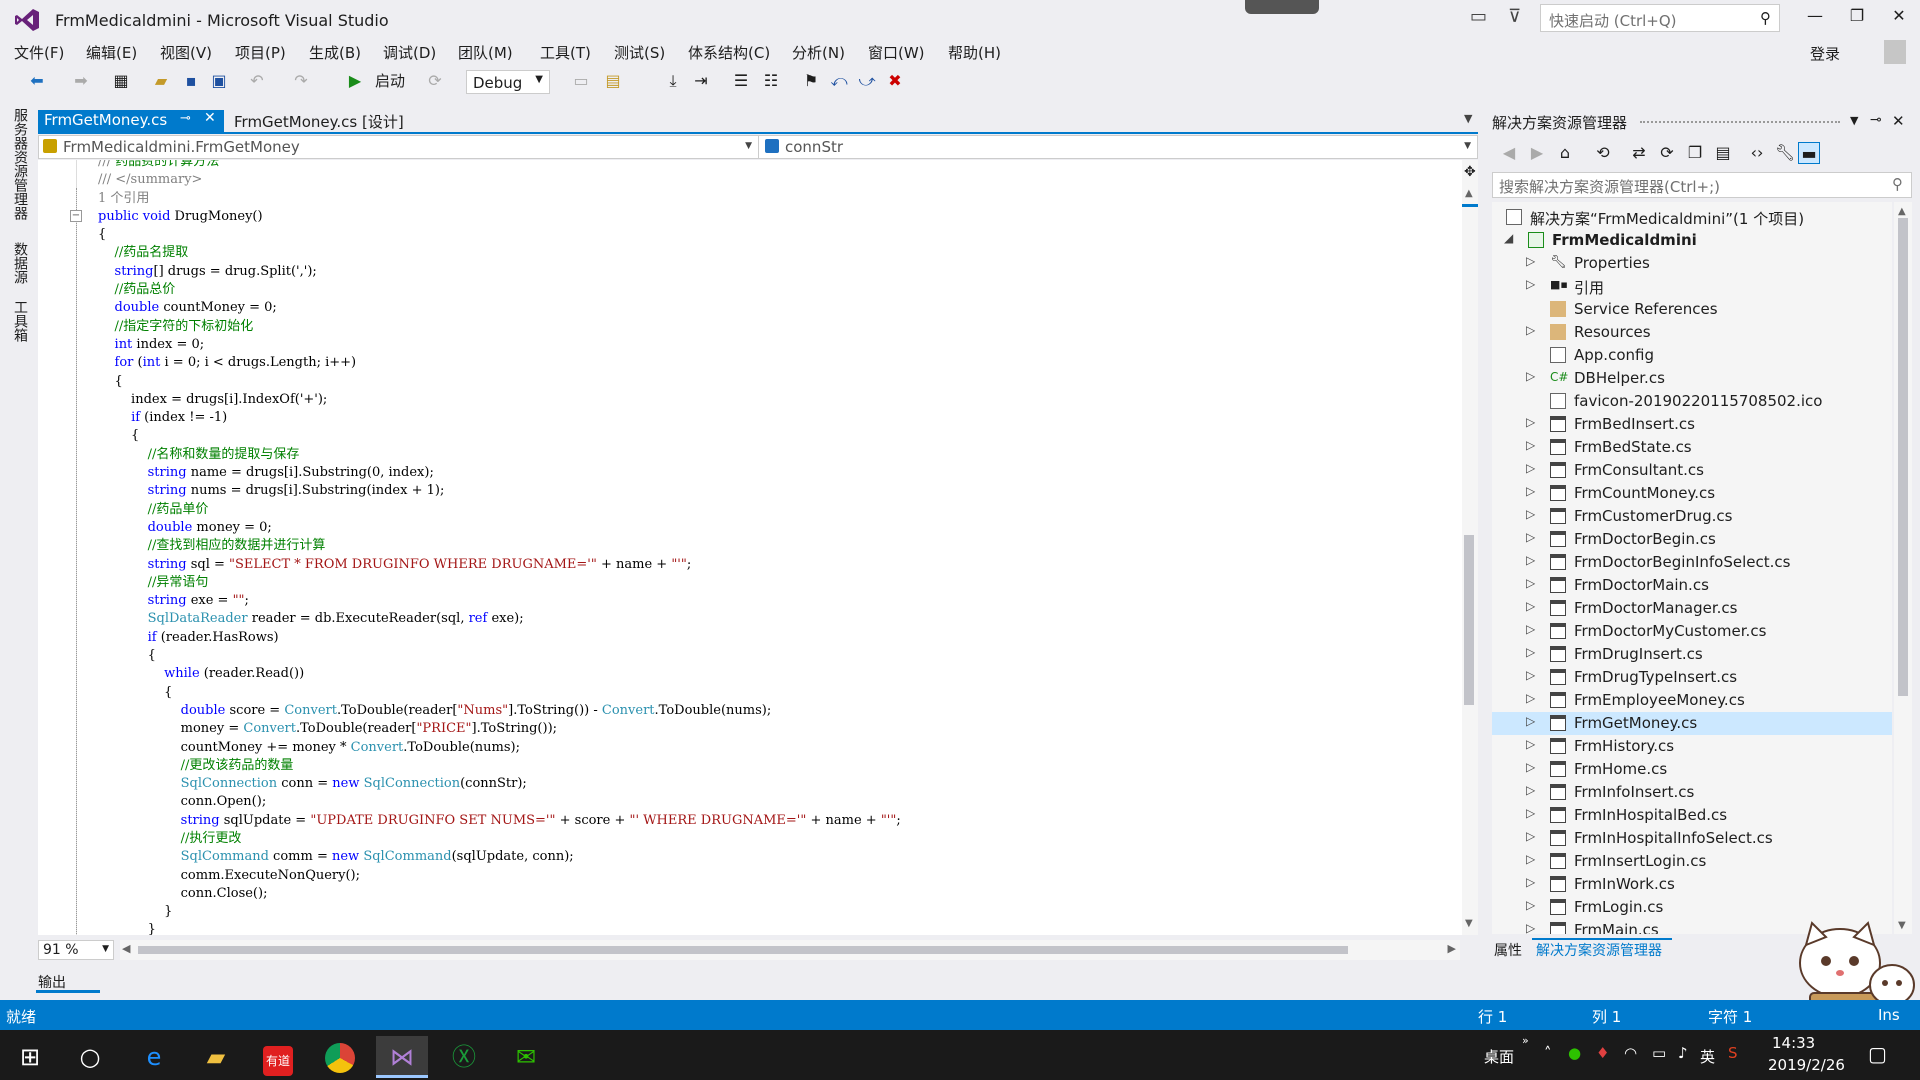 This screenshot has height=1080, width=1920. What do you see at coordinates (409, 52) in the screenshot?
I see `menu-debug: 调试(D)` at bounding box center [409, 52].